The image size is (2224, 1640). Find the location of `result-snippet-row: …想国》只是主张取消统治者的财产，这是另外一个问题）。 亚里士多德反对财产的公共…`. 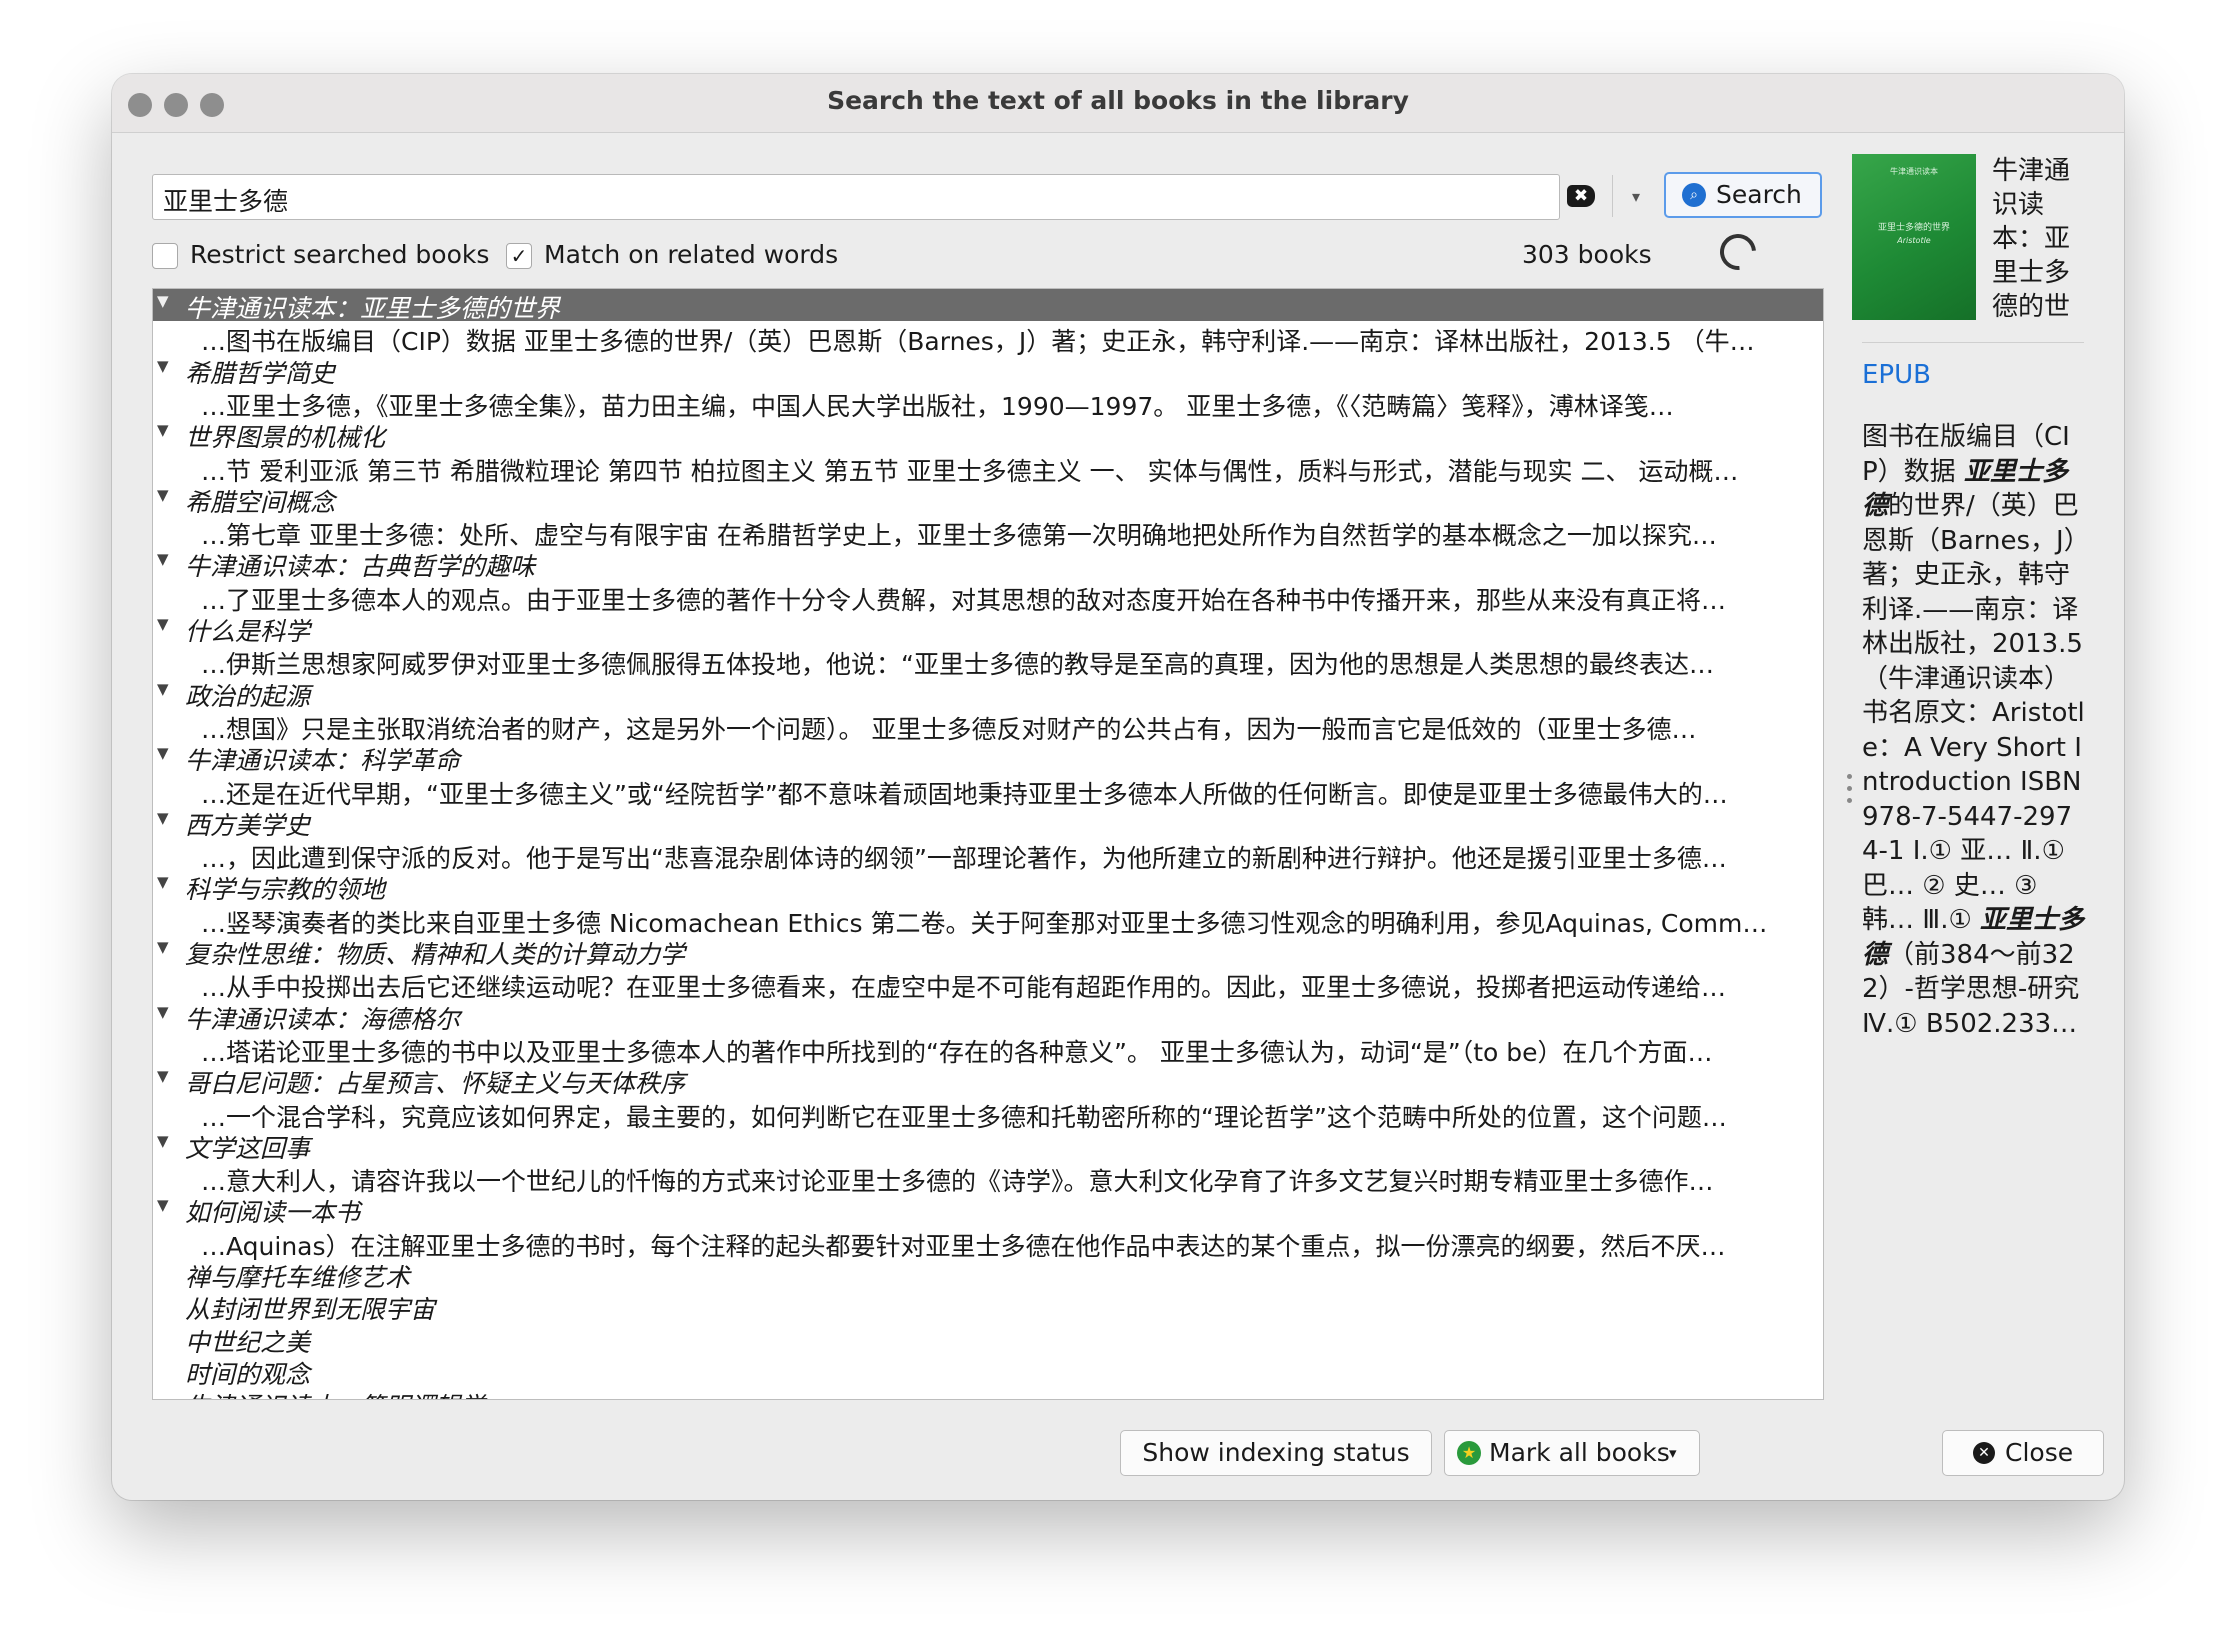

result-snippet-row: …想国》只是主张取消统治者的财产，这是另外一个问题）。 亚里士多德反对财产的公共… is located at coordinates (988, 726).